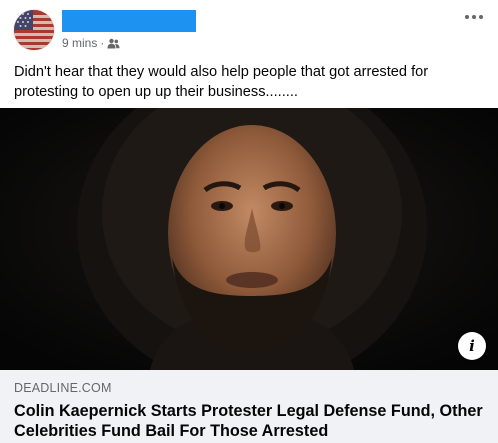  Describe the element at coordinates (63, 388) in the screenshot. I see `link-domain: DEADLINE.COM` at that location.